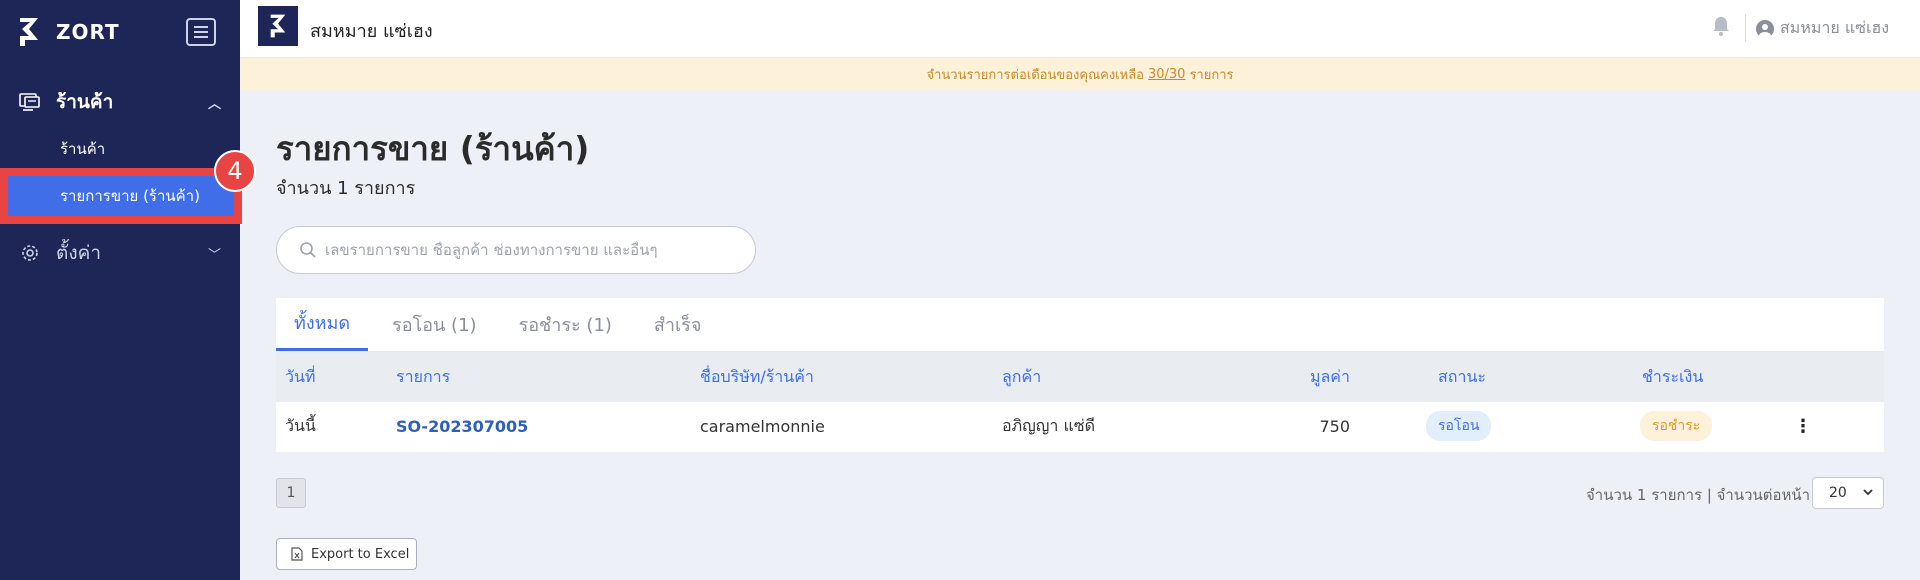 Image resolution: width=1920 pixels, height=580 pixels. I want to click on highlight-frame: รายการขาย (ร้านค้า), so click(121, 196).